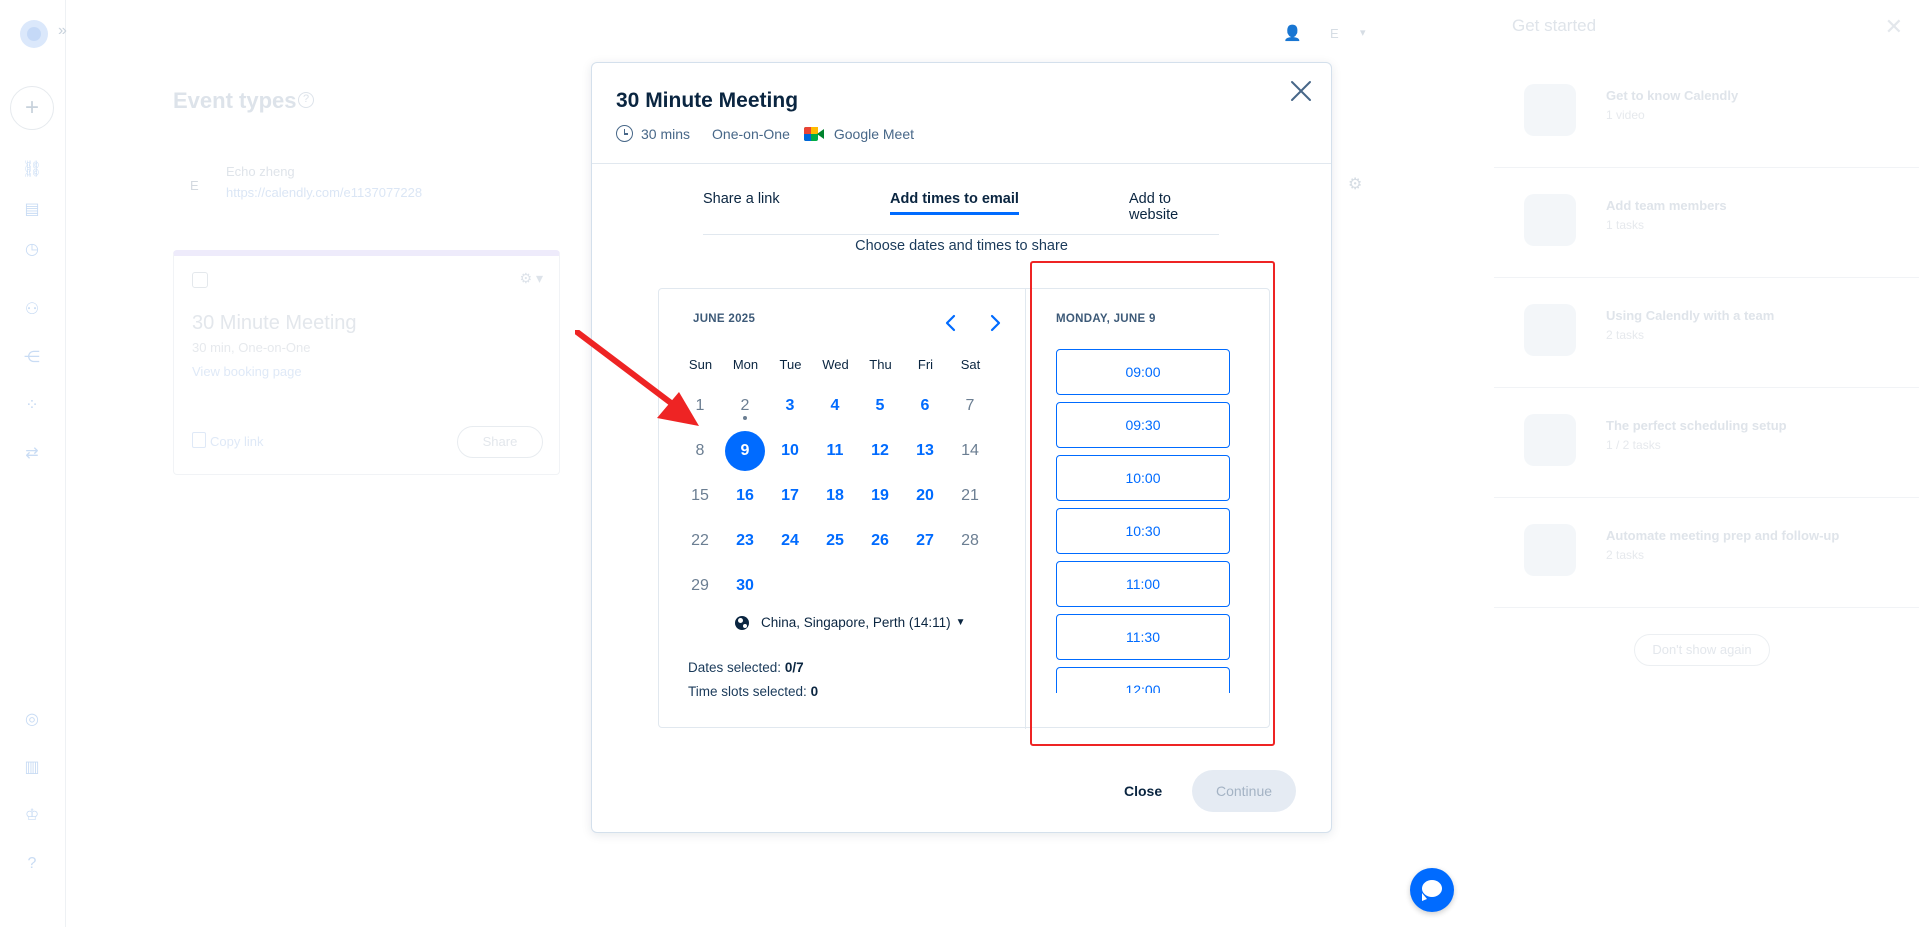  Describe the element at coordinates (700, 585) in the screenshot. I see `calendar-day: 29` at that location.